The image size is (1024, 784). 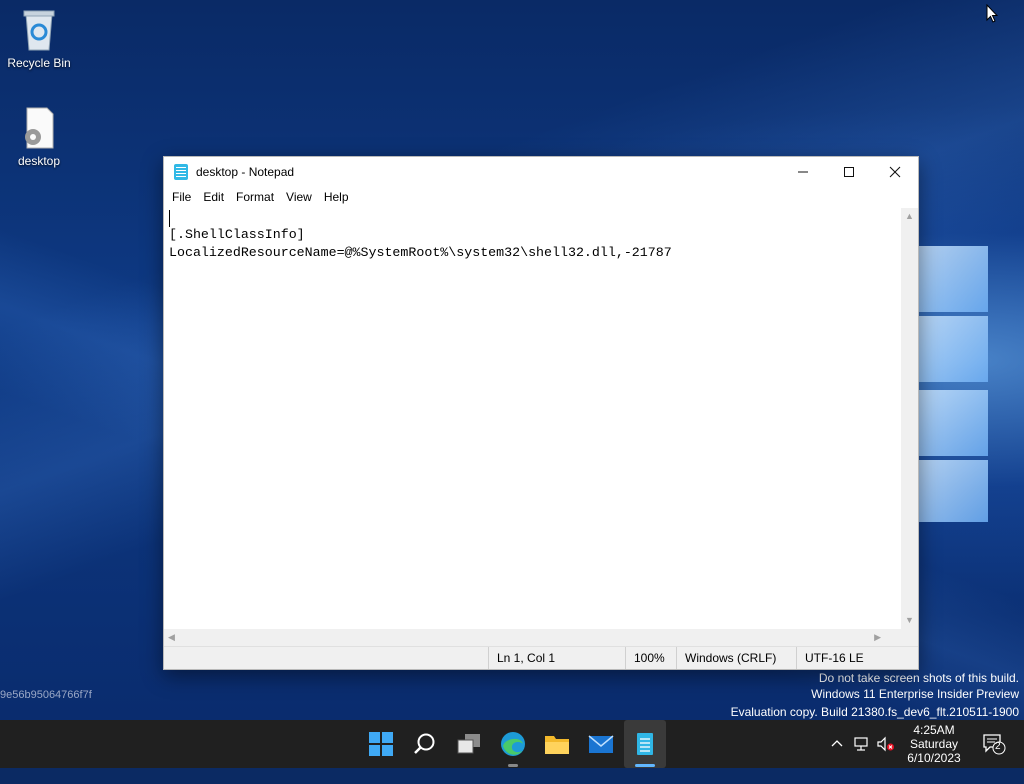 What do you see at coordinates (861, 744) in the screenshot?
I see `network-icon` at bounding box center [861, 744].